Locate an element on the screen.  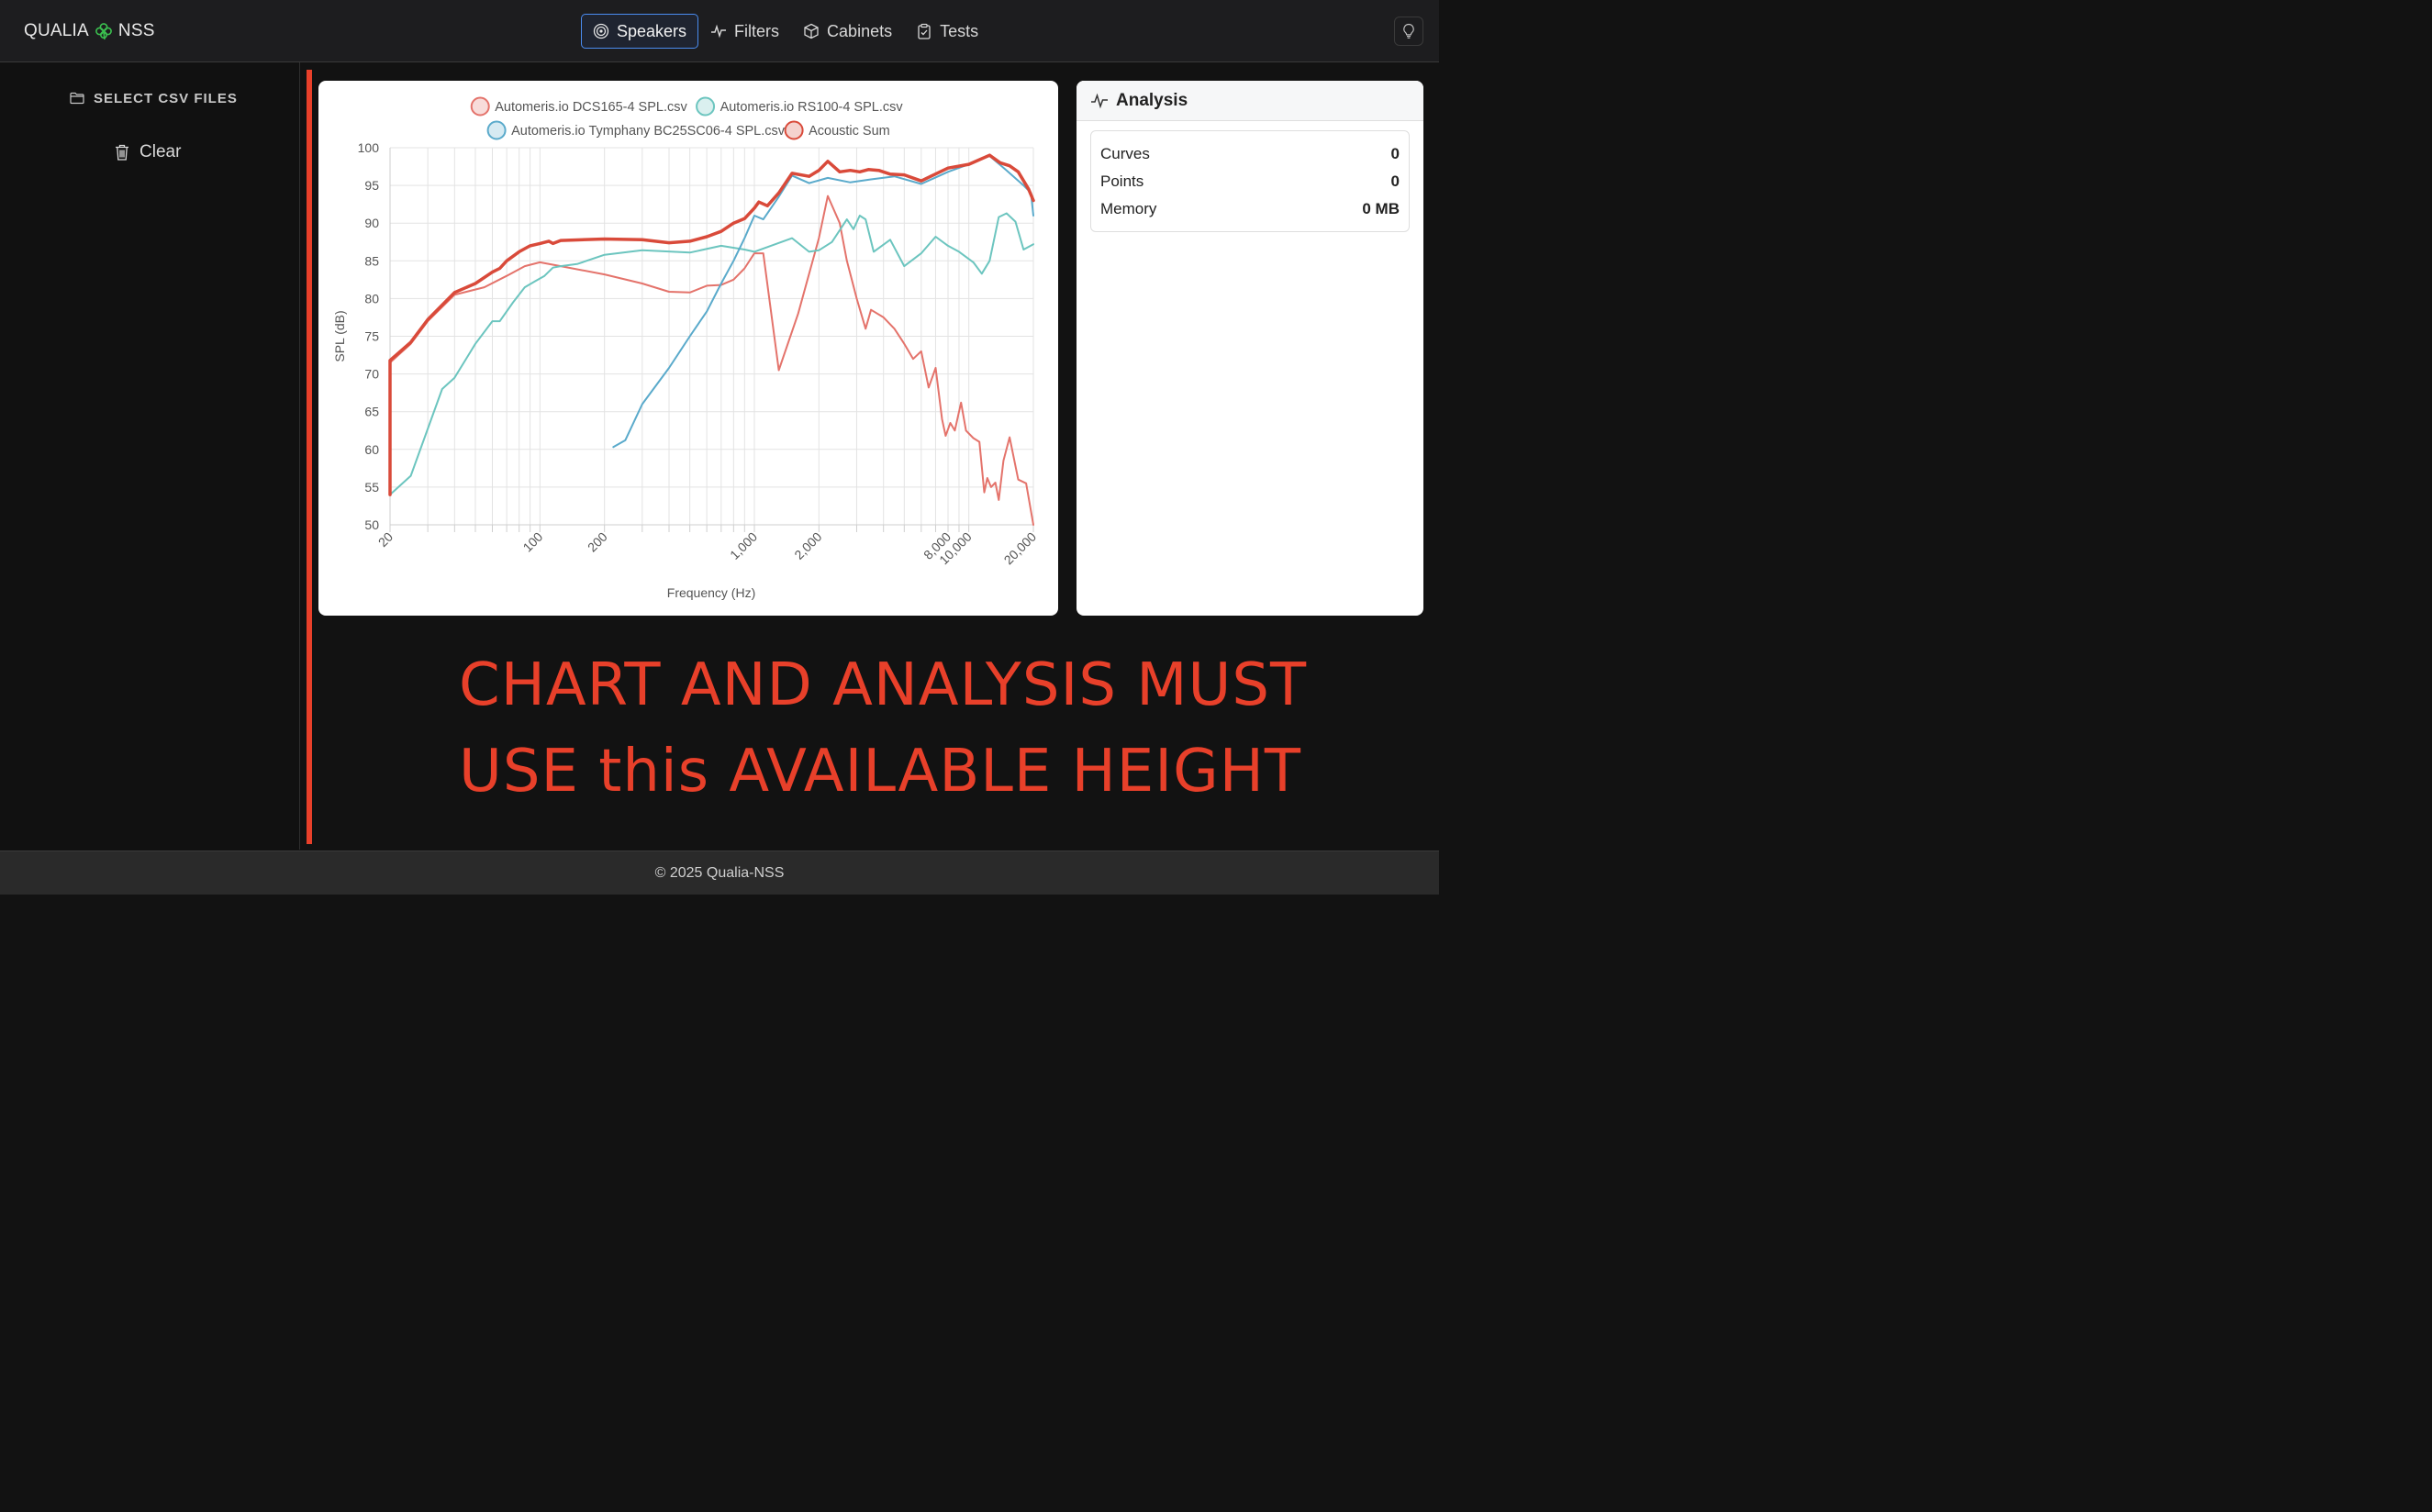
tab-filters: Filters is located at coordinates (745, 32).